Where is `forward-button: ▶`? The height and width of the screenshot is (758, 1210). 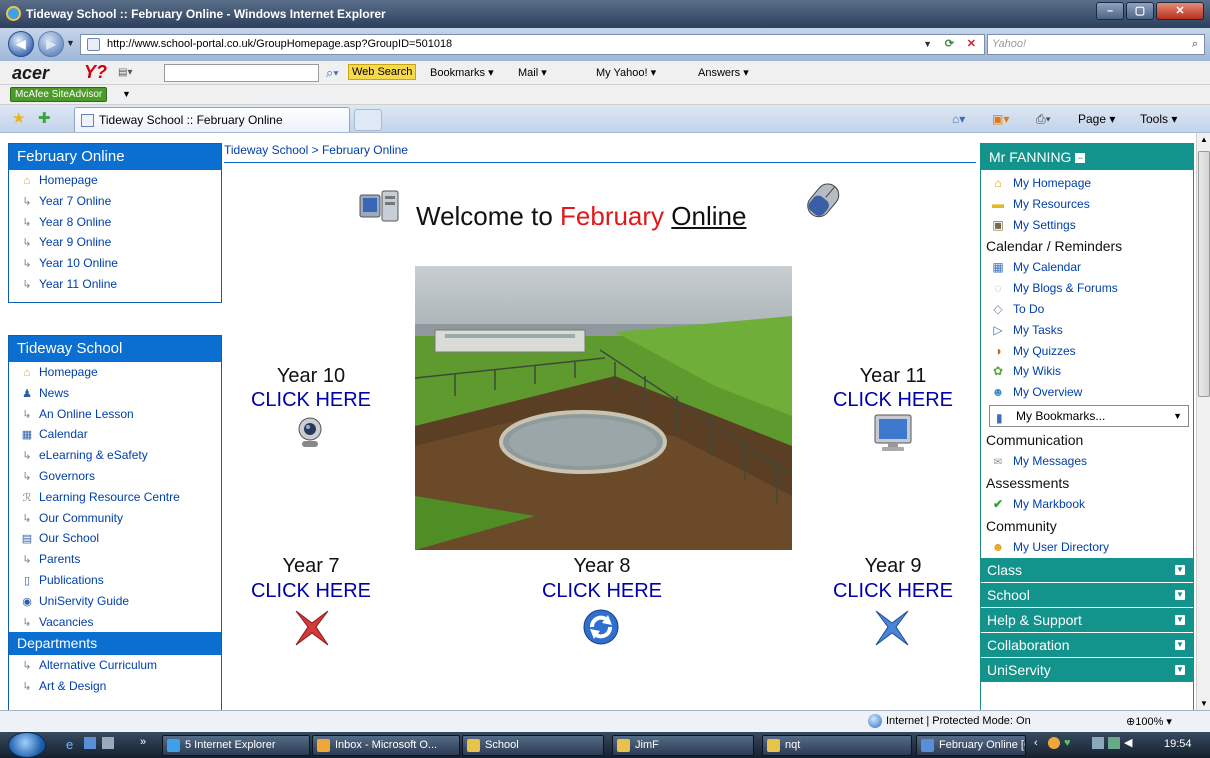
forward-button: ▶ is located at coordinates (51, 44).